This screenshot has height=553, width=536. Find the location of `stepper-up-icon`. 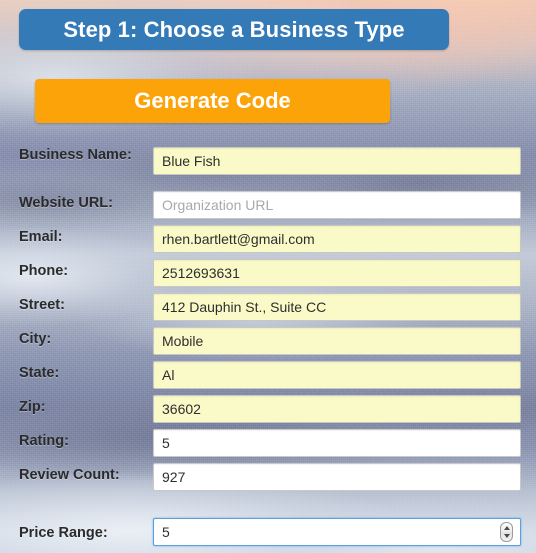

stepper-up-icon is located at coordinates (506, 528).